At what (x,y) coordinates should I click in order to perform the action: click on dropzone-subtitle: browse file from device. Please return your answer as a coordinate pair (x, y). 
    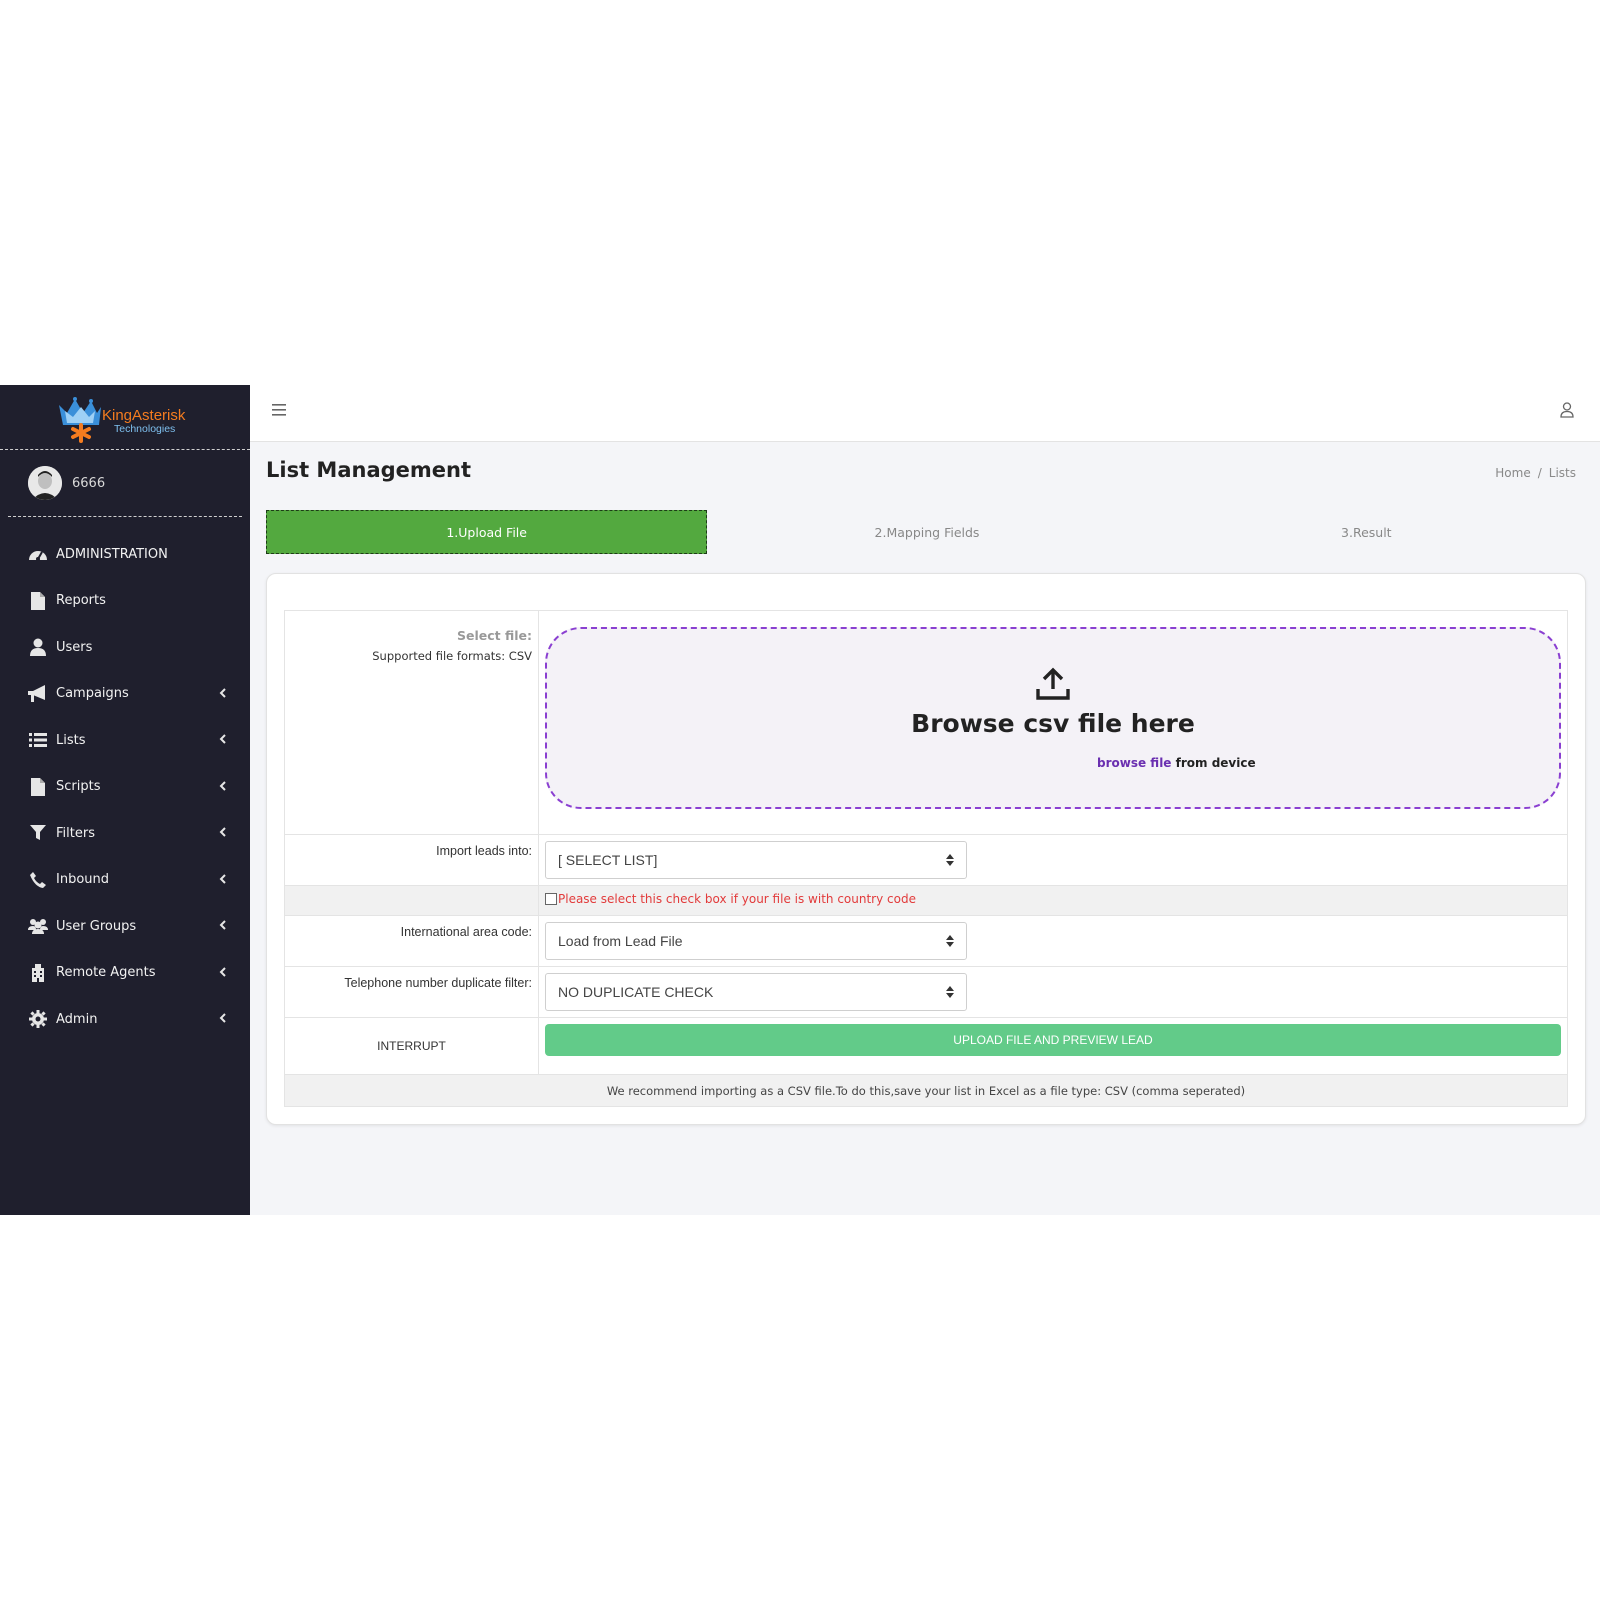
    Looking at the image, I should click on (1176, 763).